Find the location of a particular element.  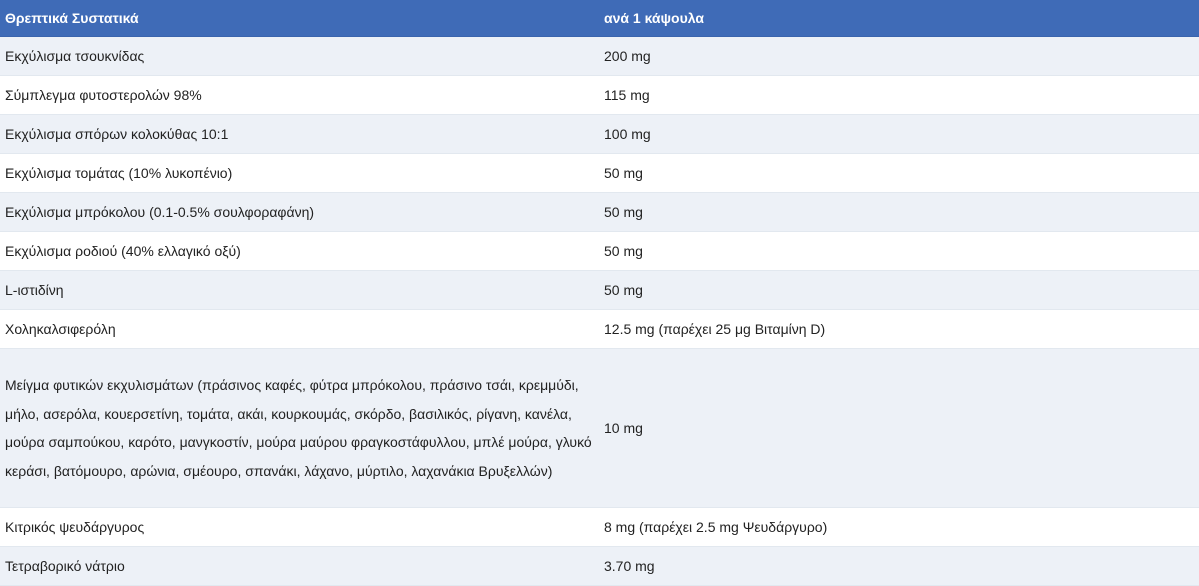

ingredient-cell: Σύμπλεγμα φυτοστερολών 98% is located at coordinates (299, 95).